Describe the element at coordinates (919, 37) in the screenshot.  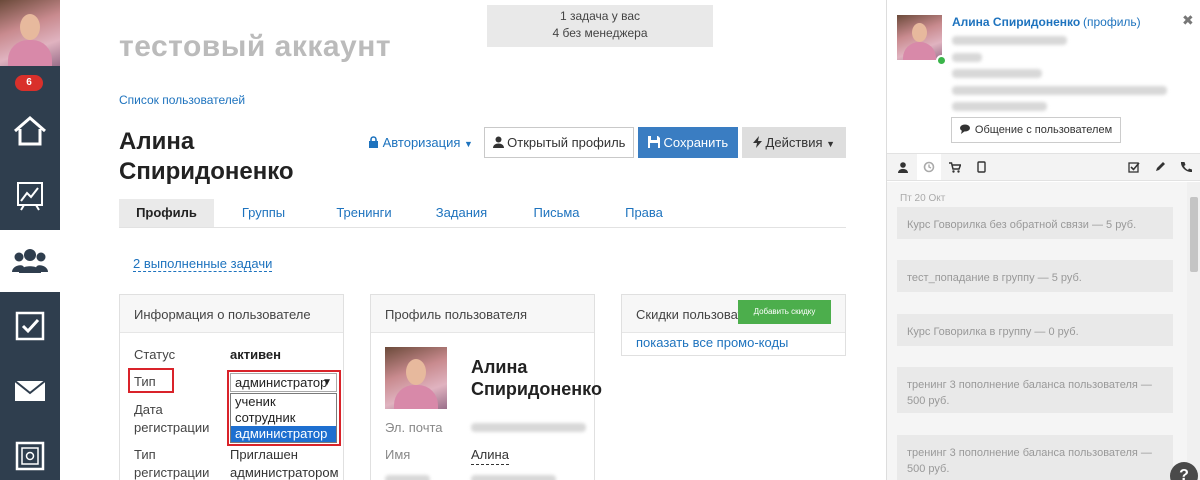
I see `side-panel-avatar` at that location.